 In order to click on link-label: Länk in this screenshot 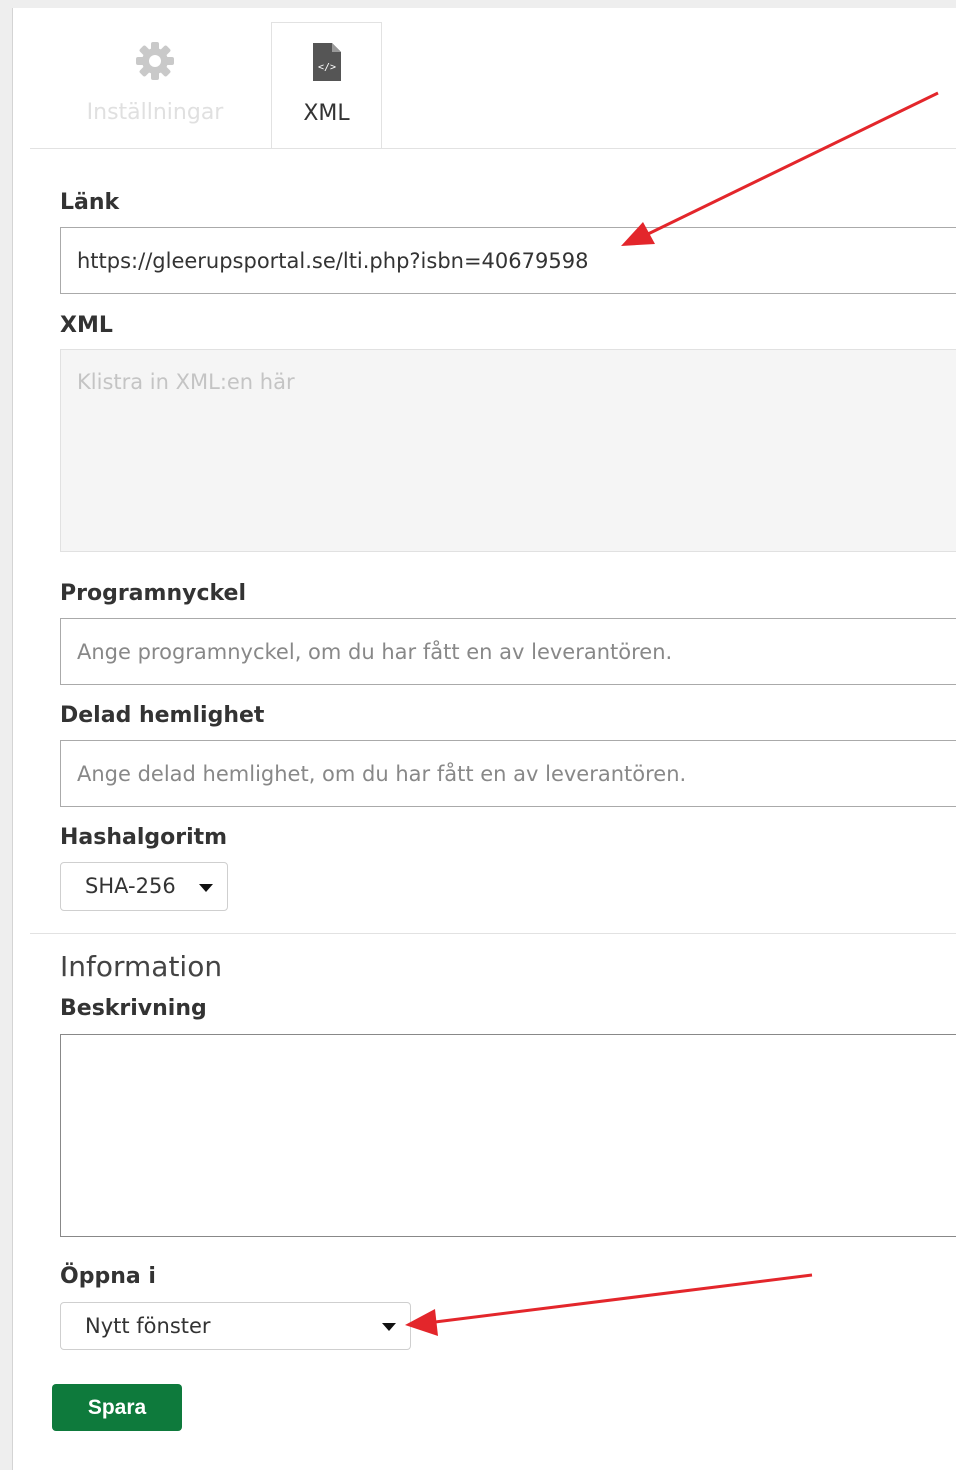, I will do `click(90, 202)`.